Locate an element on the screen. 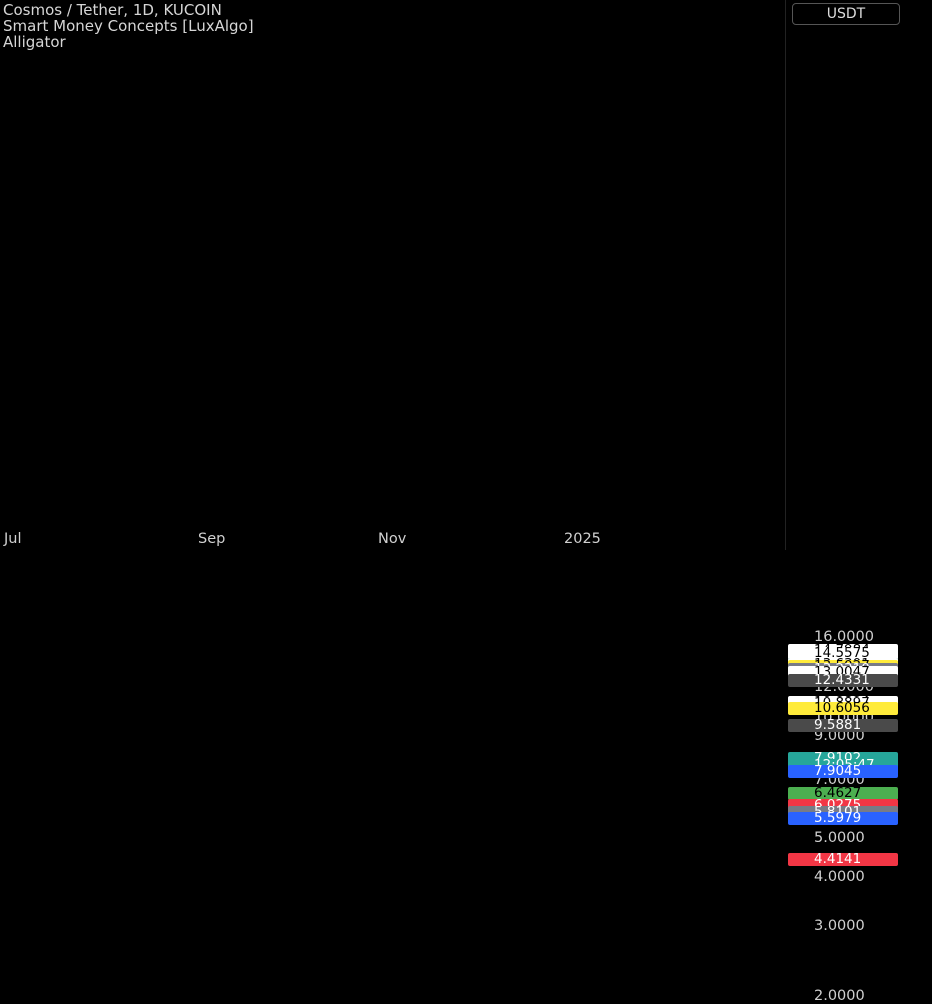  currency-button: USDT is located at coordinates (846, 14).